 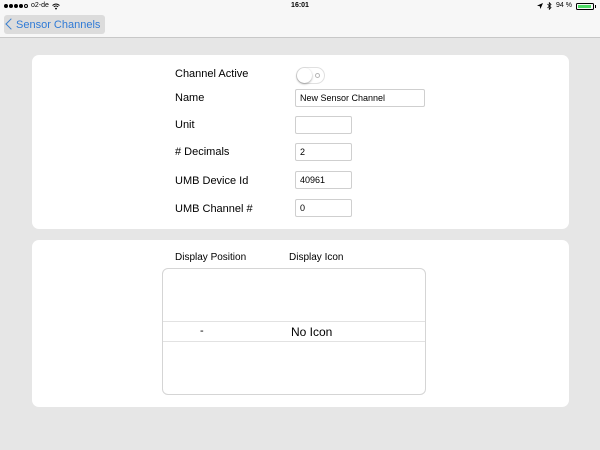 What do you see at coordinates (300, 25) in the screenshot?
I see `navigation-bar: Sensor Channels` at bounding box center [300, 25].